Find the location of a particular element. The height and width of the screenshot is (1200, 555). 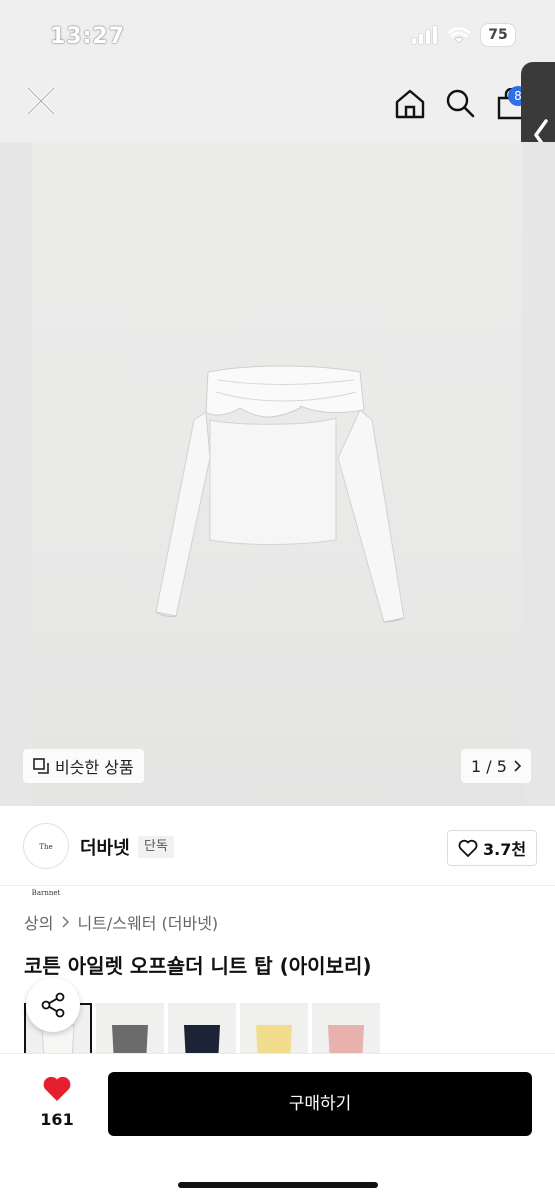

close-icon is located at coordinates (41, 101).